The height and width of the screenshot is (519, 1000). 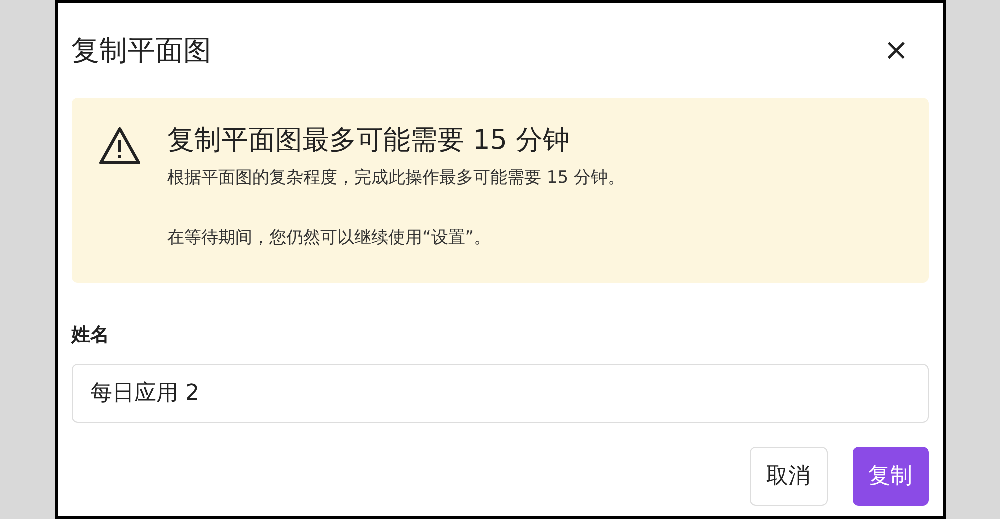 I want to click on dialog-title: 复制平面图, so click(x=142, y=50).